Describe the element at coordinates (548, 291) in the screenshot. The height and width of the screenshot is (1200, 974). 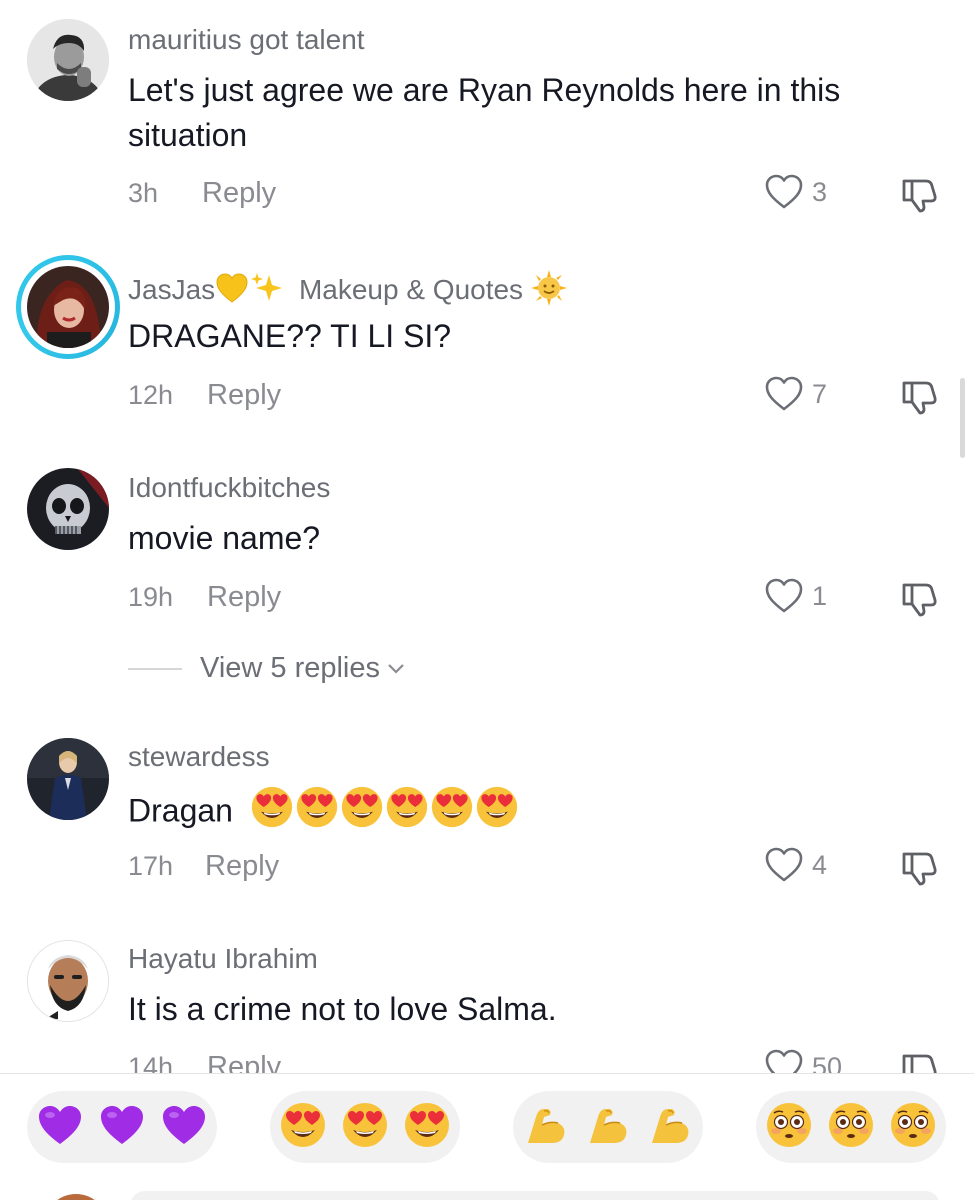
I see `sun-face-icon` at that location.